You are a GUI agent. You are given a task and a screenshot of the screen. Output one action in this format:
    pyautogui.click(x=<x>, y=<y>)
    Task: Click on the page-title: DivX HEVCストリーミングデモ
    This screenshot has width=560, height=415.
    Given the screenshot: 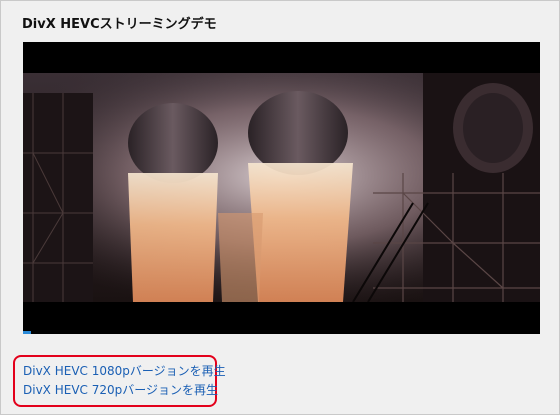 What is the action you would take?
    pyautogui.click(x=119, y=24)
    